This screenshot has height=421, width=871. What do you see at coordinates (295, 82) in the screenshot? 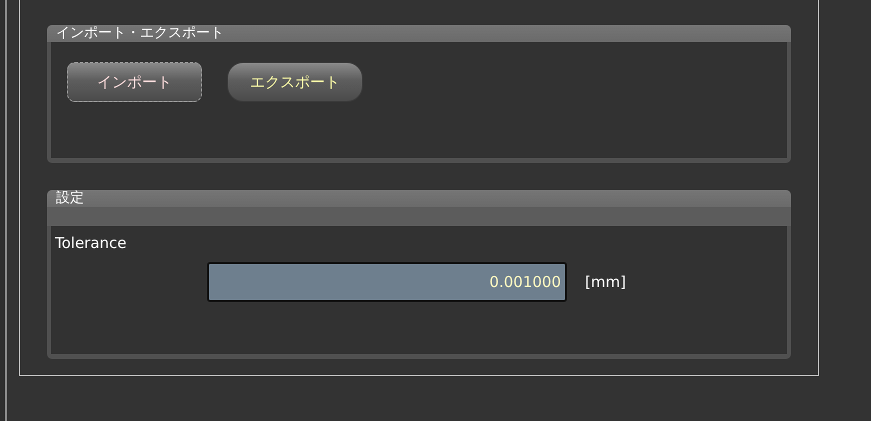
I see `pill-button: エクスポート` at bounding box center [295, 82].